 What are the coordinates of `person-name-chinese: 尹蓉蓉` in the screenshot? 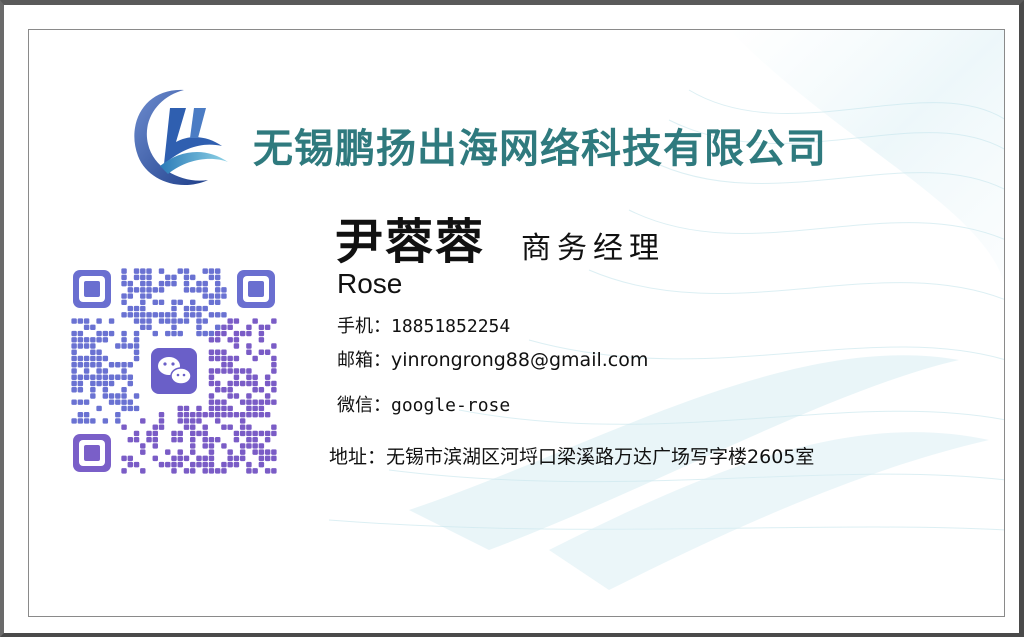 It's located at (410, 242).